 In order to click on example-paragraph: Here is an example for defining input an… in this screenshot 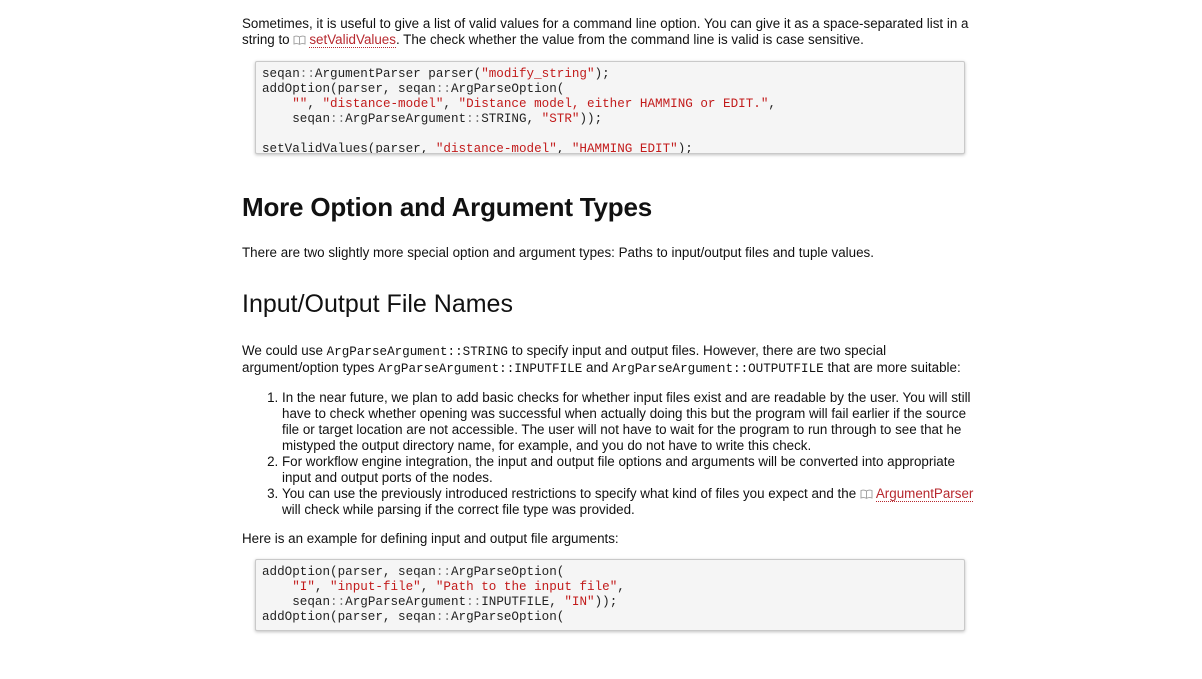, I will do `click(430, 538)`.